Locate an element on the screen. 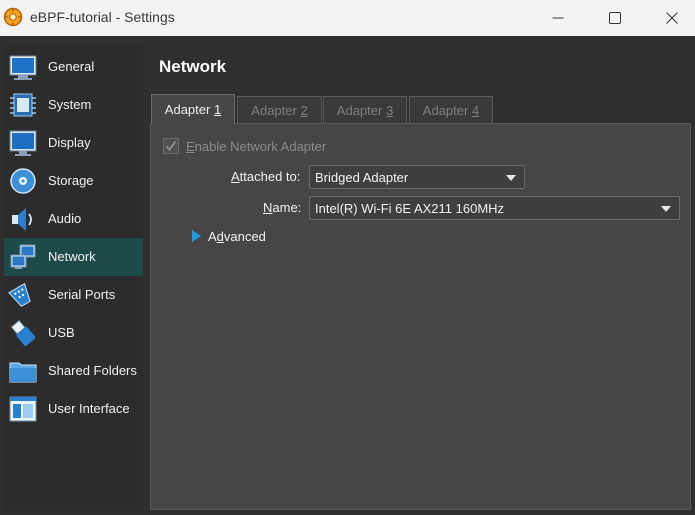  tab-adapter-2: Adapter 2 is located at coordinates (279, 109).